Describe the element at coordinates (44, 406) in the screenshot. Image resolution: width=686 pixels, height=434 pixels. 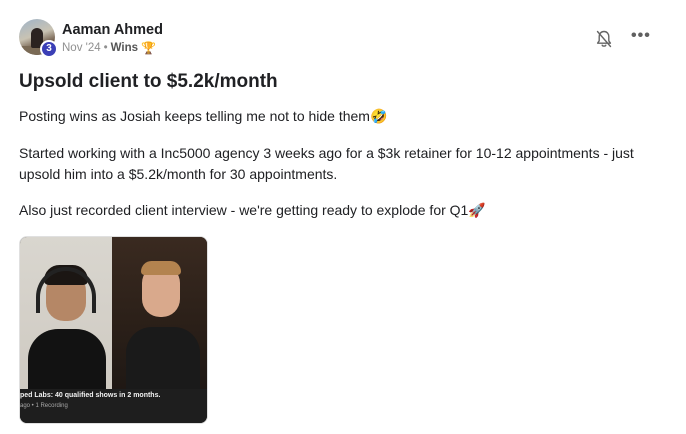
I see `video-subcaption: ago • 1 Recording` at that location.